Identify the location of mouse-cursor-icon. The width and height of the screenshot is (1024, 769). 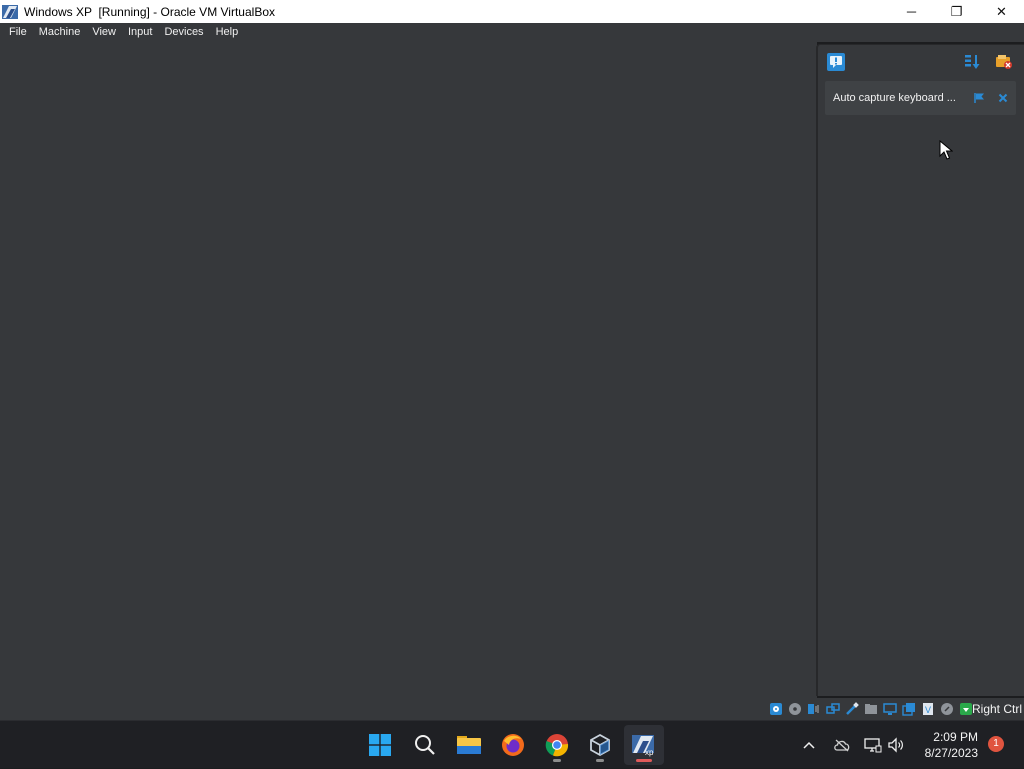
(946, 150).